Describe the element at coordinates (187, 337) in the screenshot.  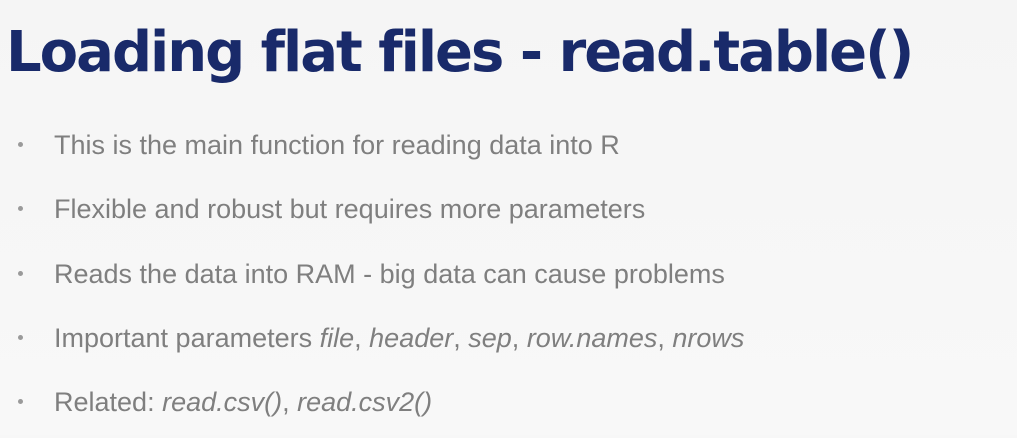
I see `bullet-prefix: Important parameters` at that location.